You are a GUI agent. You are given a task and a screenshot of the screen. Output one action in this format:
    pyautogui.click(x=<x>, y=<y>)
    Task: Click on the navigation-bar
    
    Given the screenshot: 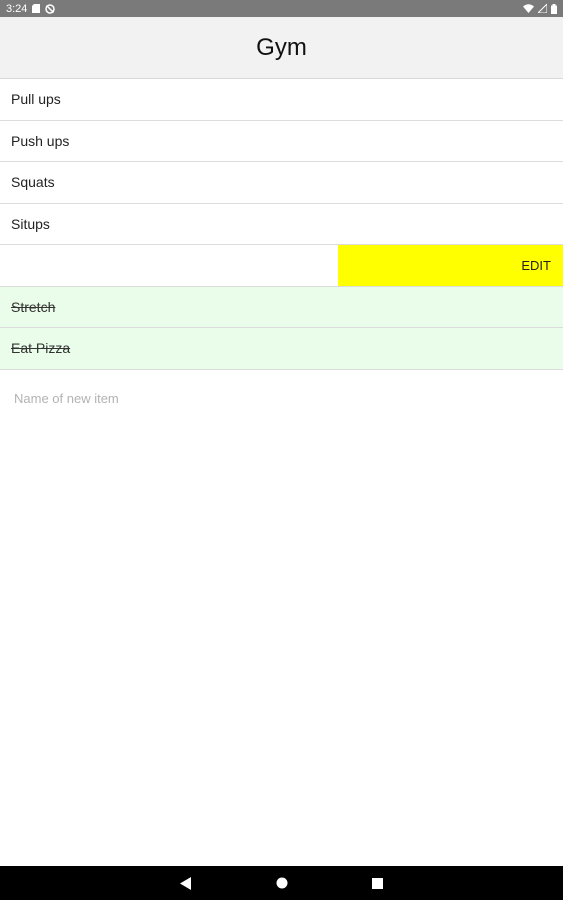 What is the action you would take?
    pyautogui.click(x=281, y=883)
    